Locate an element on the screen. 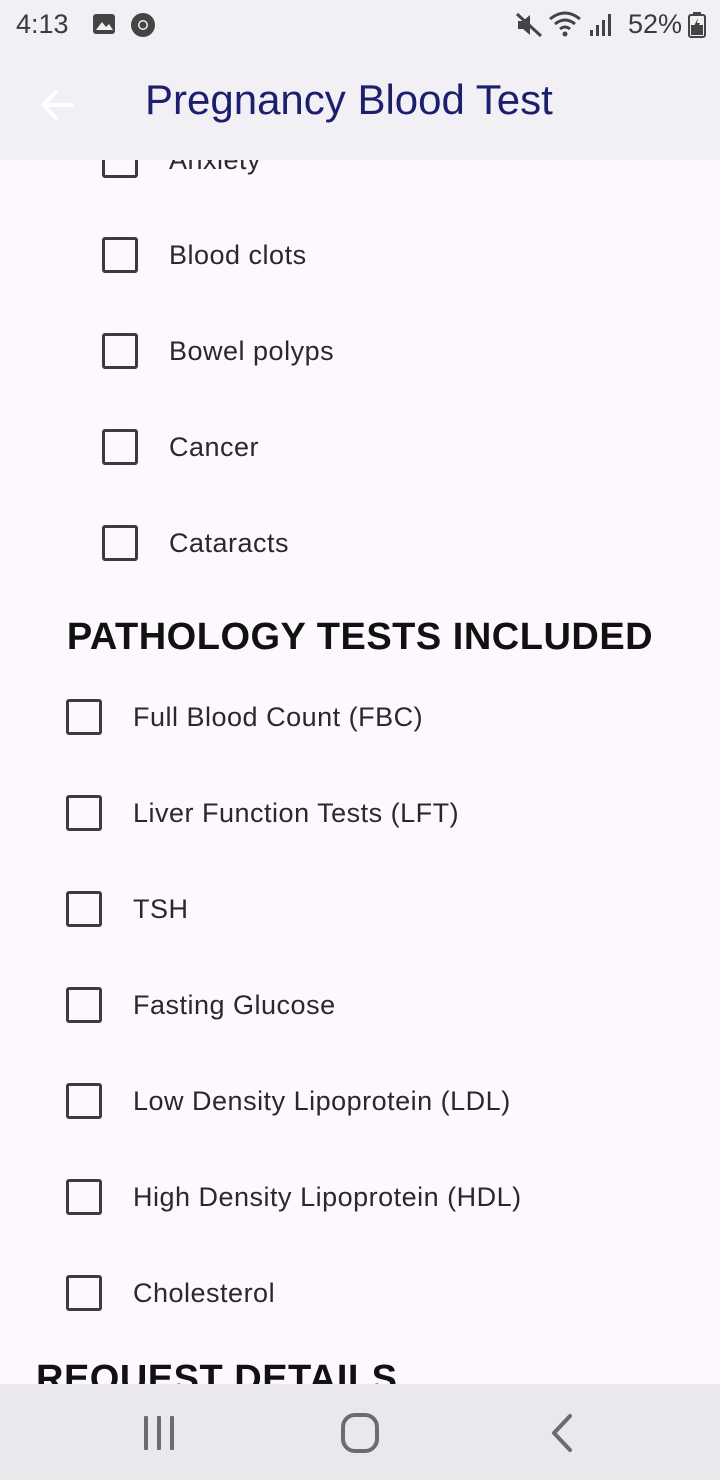  back-button is located at coordinates (57, 105).